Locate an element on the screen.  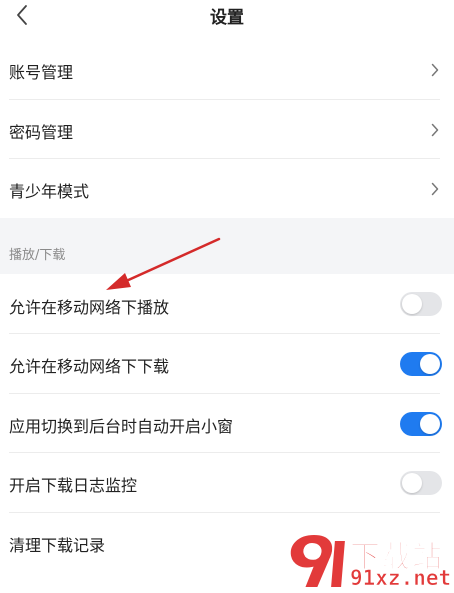
watermark: 下载站 91xz.net is located at coordinates (369, 561).